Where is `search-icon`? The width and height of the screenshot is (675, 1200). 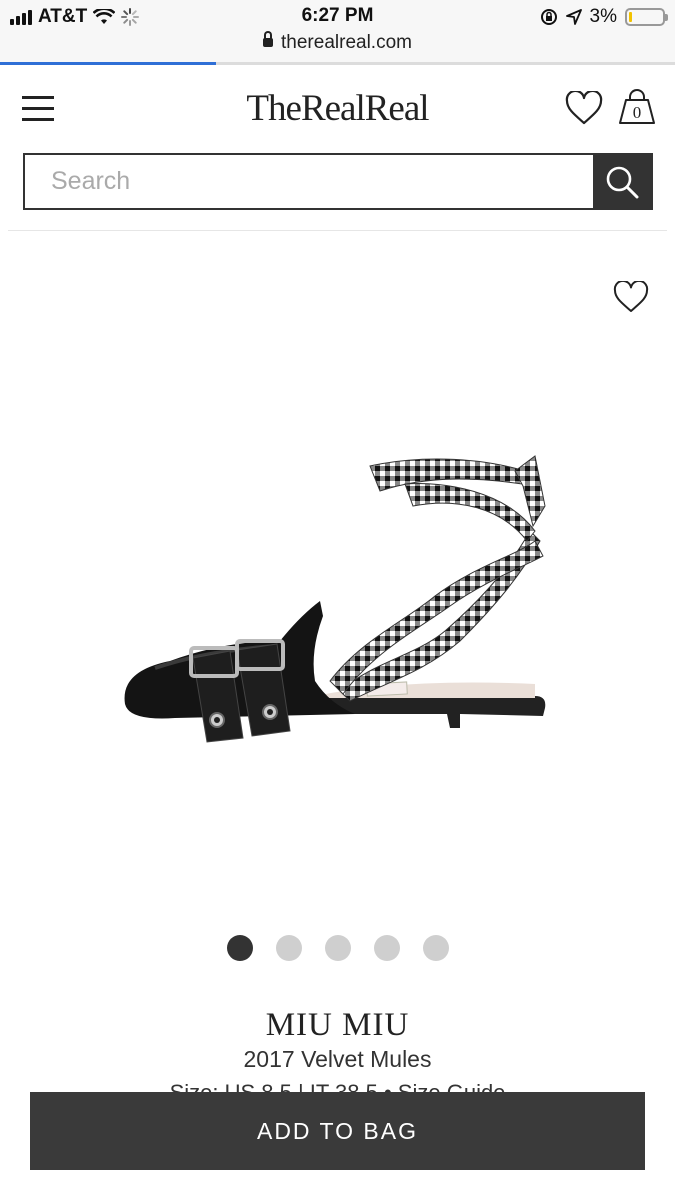 search-icon is located at coordinates (622, 182).